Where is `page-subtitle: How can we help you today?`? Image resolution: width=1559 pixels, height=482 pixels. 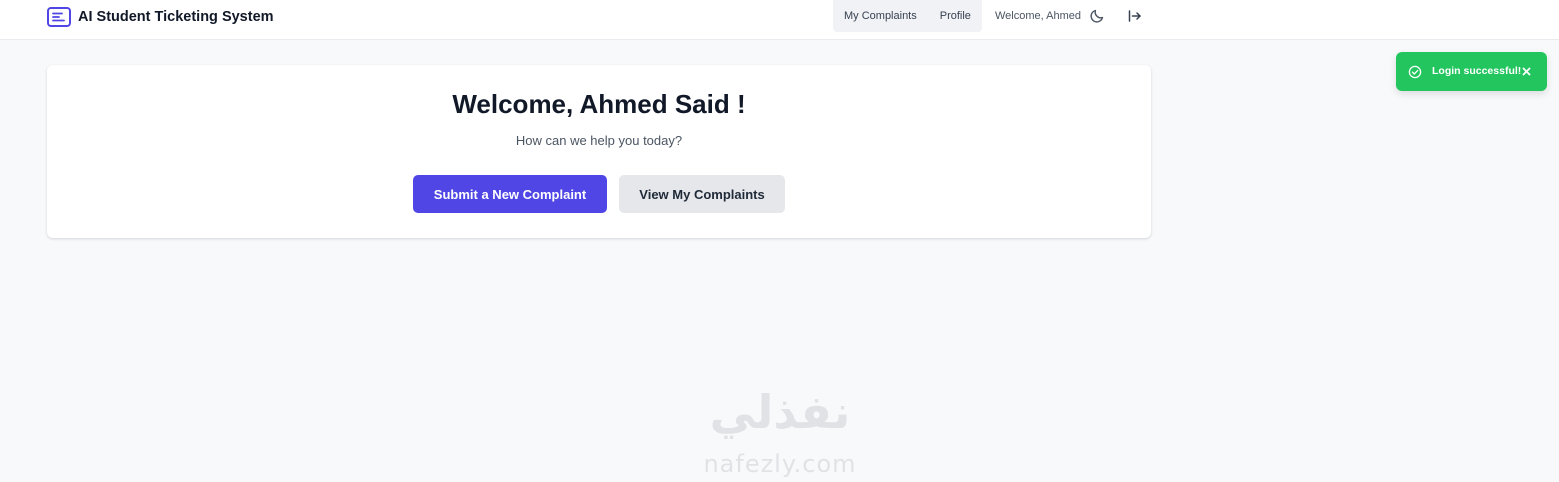
page-subtitle: How can we help you today? is located at coordinates (599, 140).